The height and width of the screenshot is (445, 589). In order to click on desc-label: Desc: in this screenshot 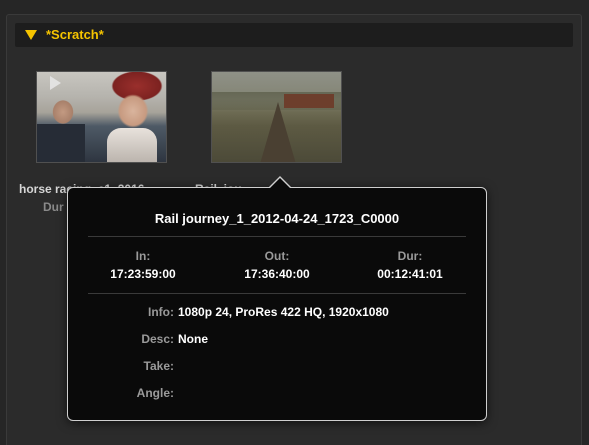, I will do `click(157, 339)`.